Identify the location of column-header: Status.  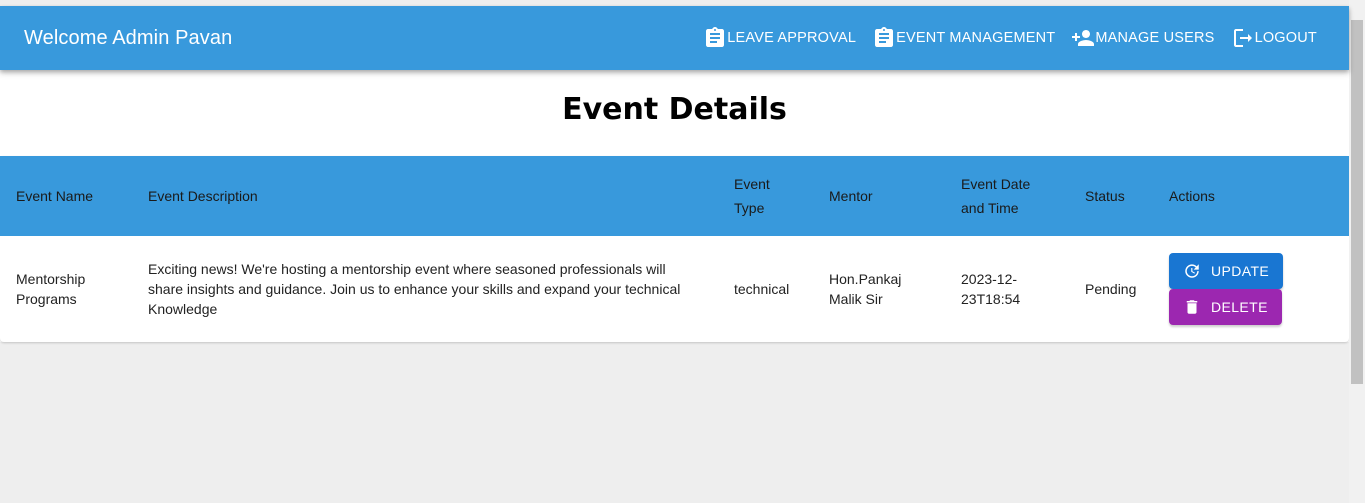
(1105, 196).